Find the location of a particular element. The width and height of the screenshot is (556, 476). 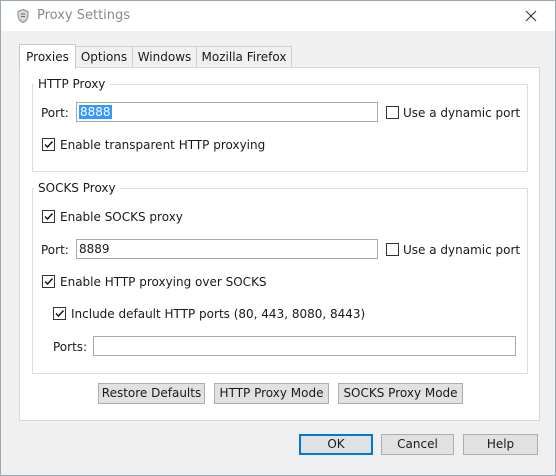

http-proxy-mode-button: HTTP Proxy Mode is located at coordinates (271, 393).